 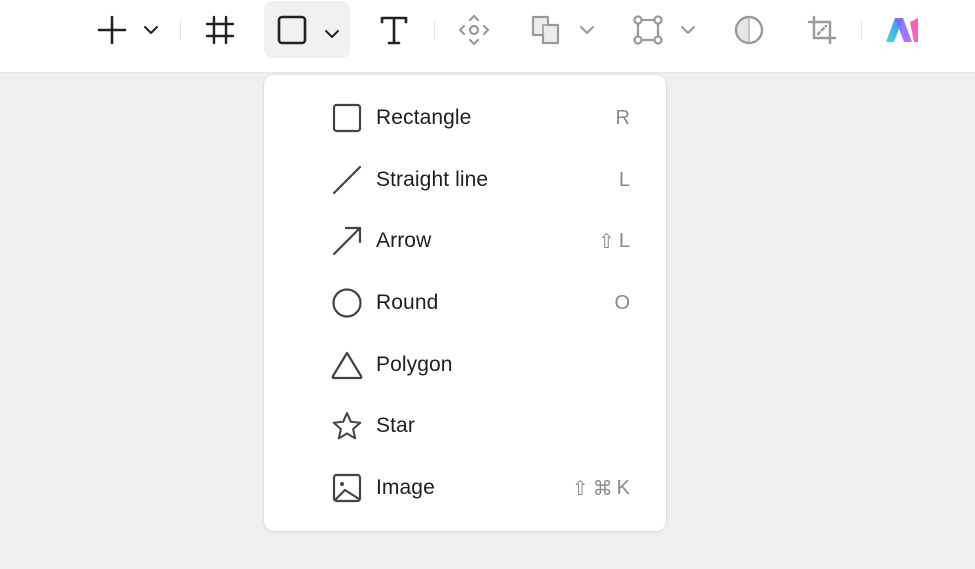 What do you see at coordinates (623, 487) in the screenshot?
I see `shortcut-key: K` at bounding box center [623, 487].